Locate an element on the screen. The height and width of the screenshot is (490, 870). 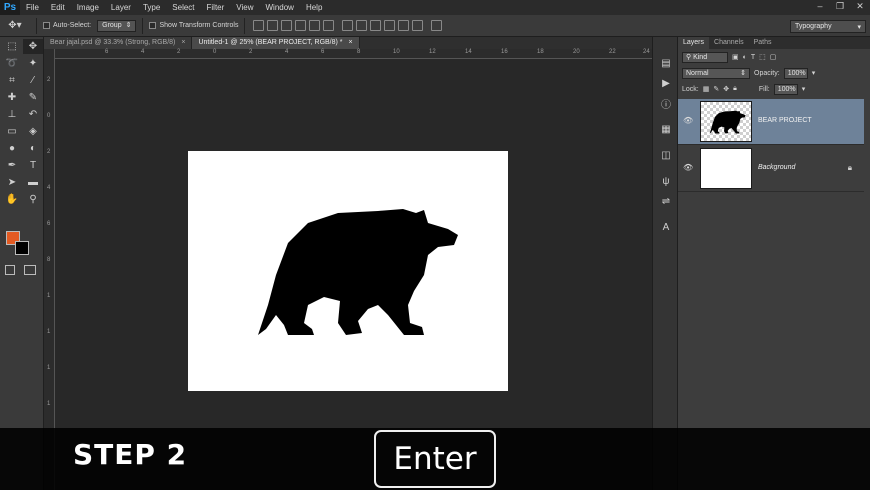
lock-all-icon: 🔒︎ is located at coordinates (735, 89).